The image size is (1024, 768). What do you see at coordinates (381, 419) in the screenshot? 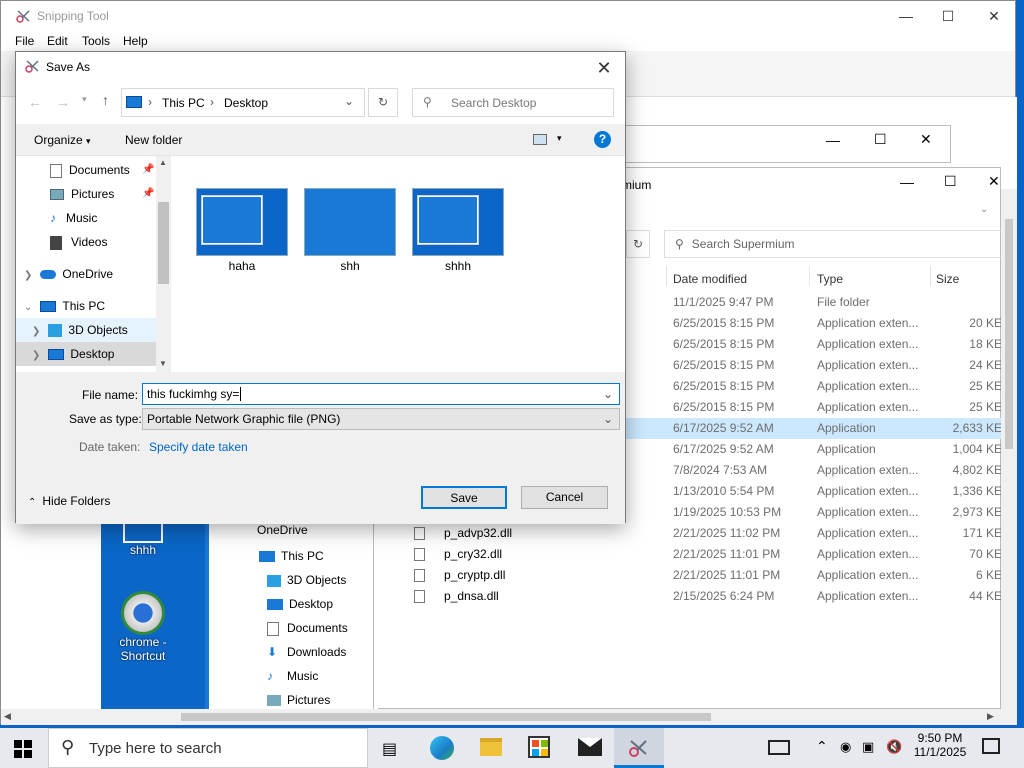
I see `save-type-select: Portable Network Graphic file (PNG) ⌄` at bounding box center [381, 419].